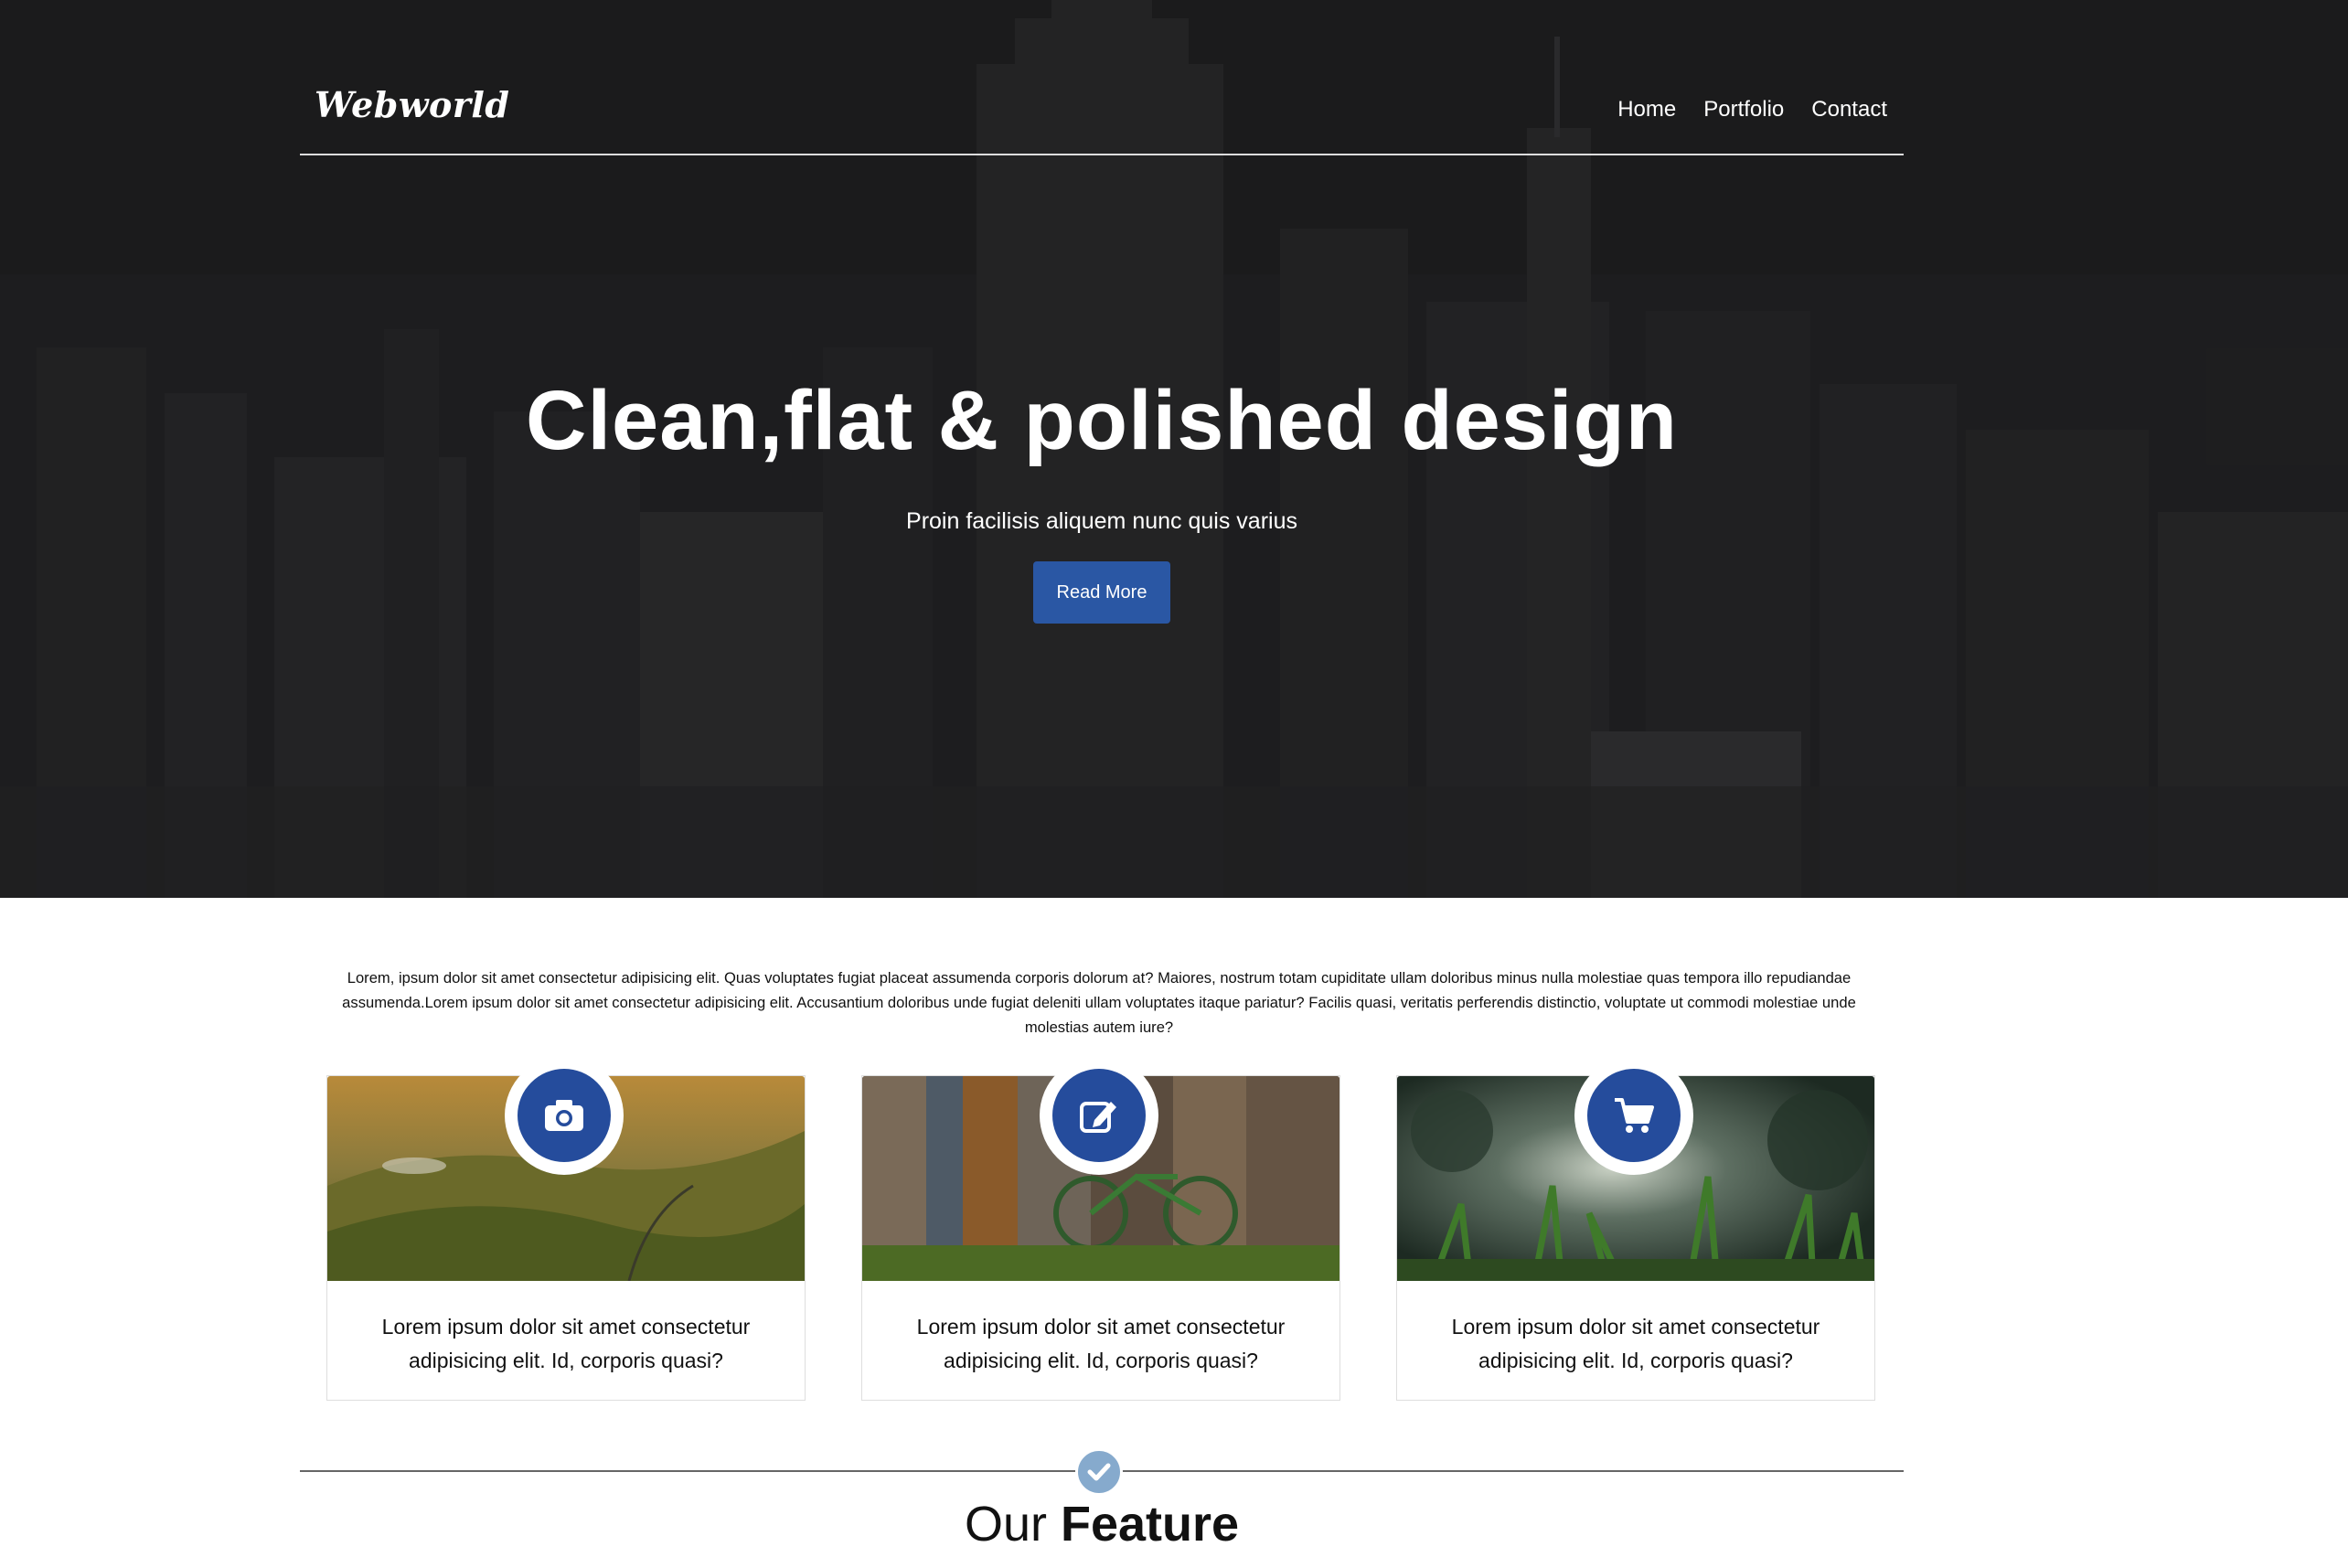  I want to click on nav-portfolio-link: Portfolio, so click(1743, 110).